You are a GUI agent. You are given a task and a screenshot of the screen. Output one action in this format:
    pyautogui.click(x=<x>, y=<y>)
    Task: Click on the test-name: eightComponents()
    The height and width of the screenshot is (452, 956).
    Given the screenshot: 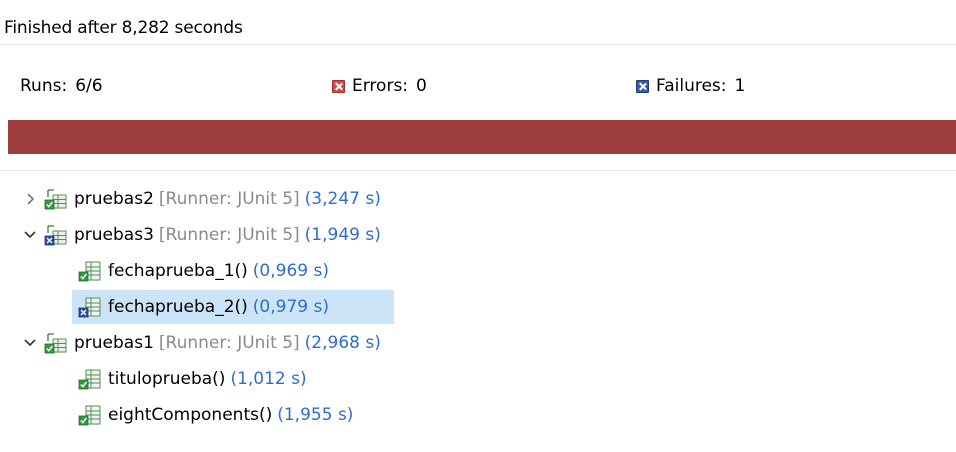 What is the action you would take?
    pyautogui.click(x=190, y=415)
    